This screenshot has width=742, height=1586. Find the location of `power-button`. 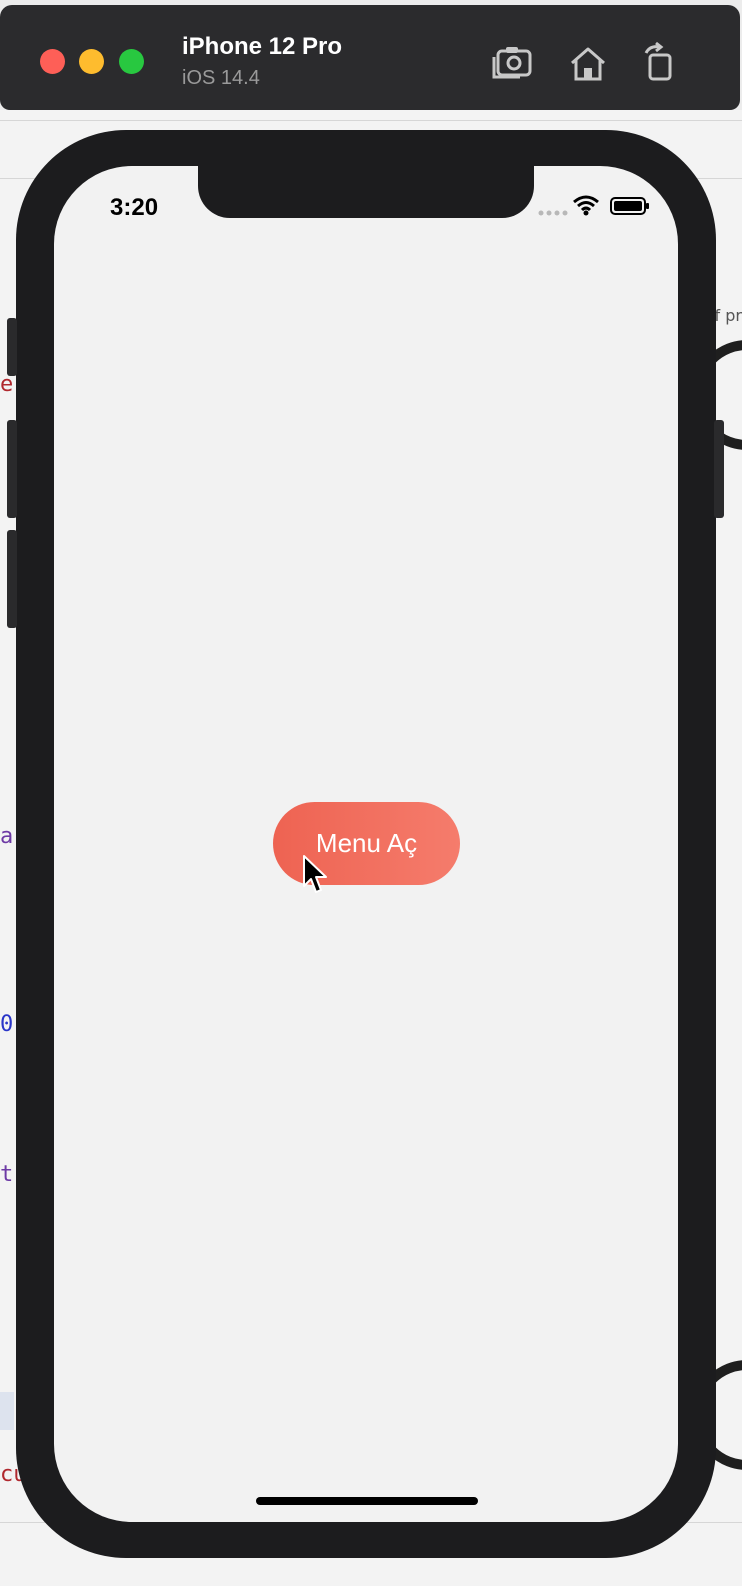

power-button is located at coordinates (719, 469).